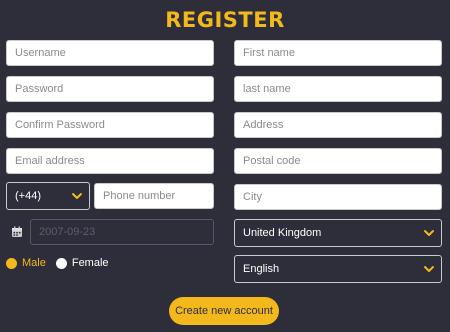 This screenshot has height=332, width=450. Describe the element at coordinates (110, 89) in the screenshot. I see `password-input: Password` at that location.